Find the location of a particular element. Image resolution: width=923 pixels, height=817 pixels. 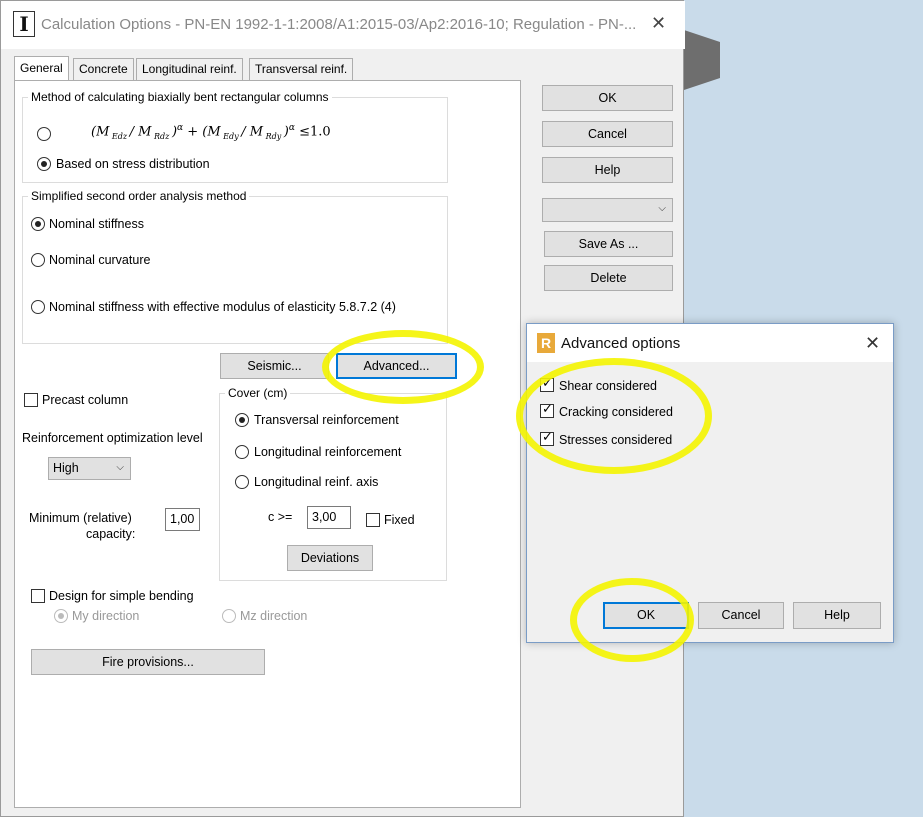

stresses-checkbox is located at coordinates (547, 438).